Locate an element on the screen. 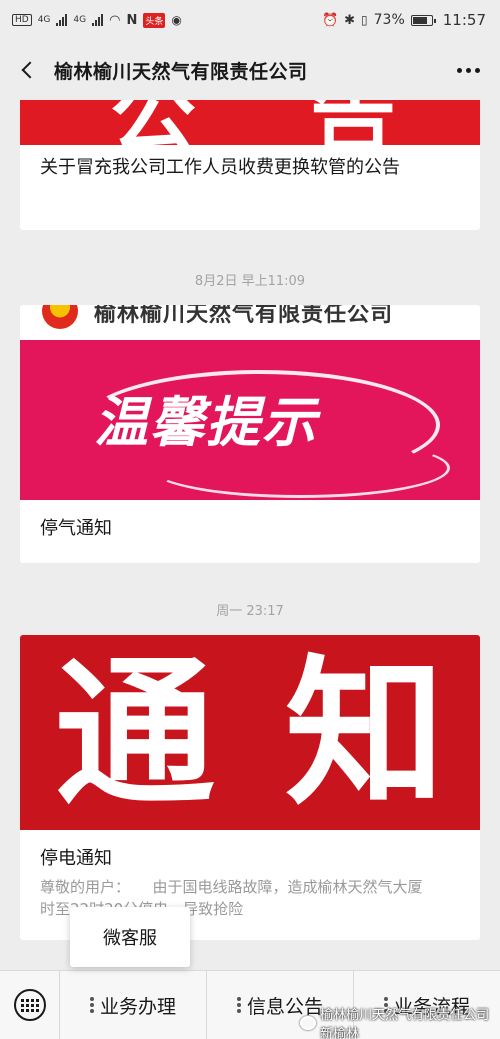 This screenshot has height=1039, width=500. source-watermark: 榆林榆川天然气有限责任公司新榆林 is located at coordinates (400, 1021).